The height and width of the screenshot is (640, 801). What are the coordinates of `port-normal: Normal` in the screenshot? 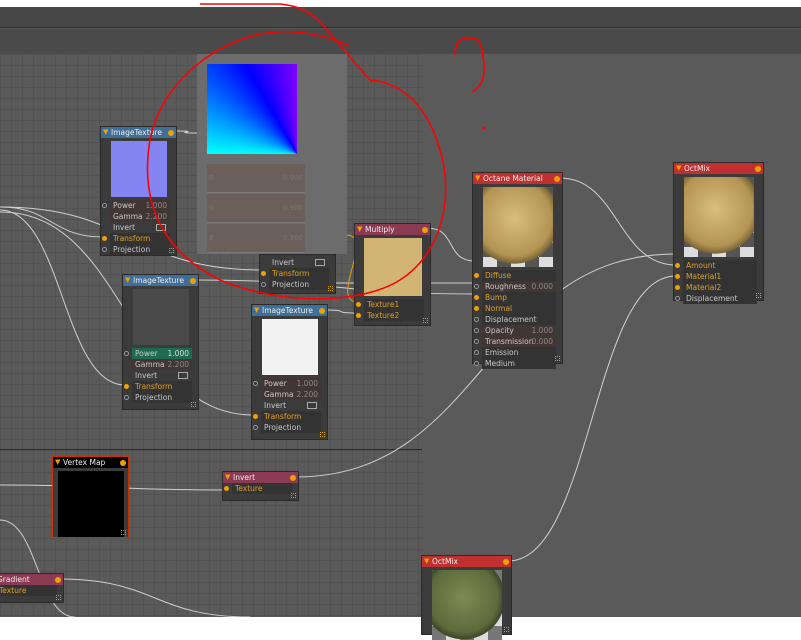 It's located at (515, 308).